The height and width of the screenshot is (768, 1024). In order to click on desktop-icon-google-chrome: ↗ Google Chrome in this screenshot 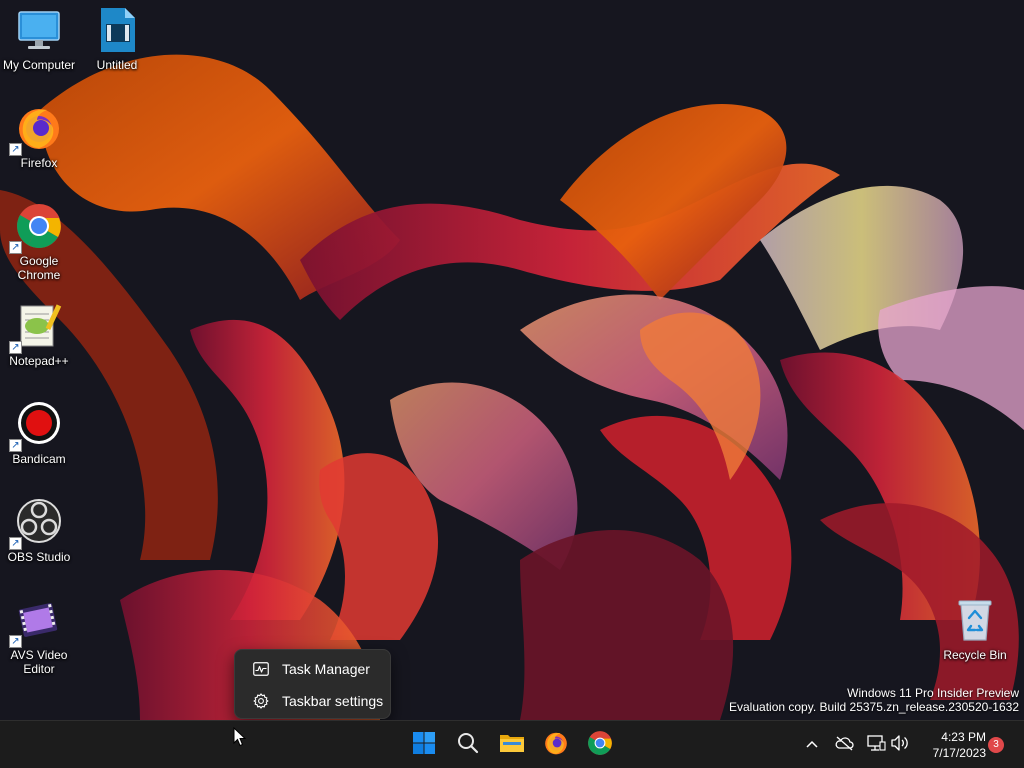, I will do `click(39, 242)`.